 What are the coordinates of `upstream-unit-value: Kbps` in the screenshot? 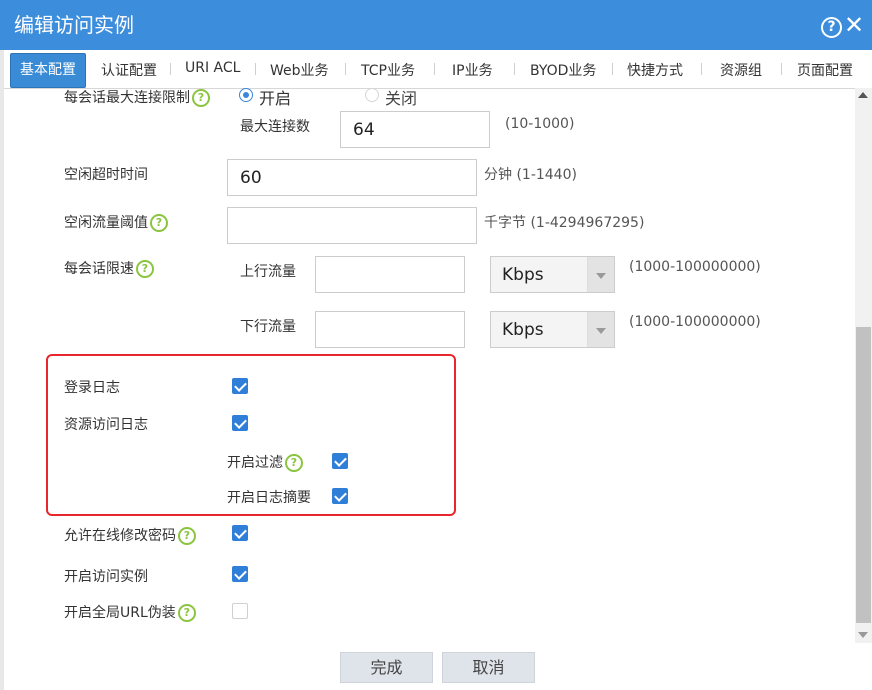 It's located at (523, 275).